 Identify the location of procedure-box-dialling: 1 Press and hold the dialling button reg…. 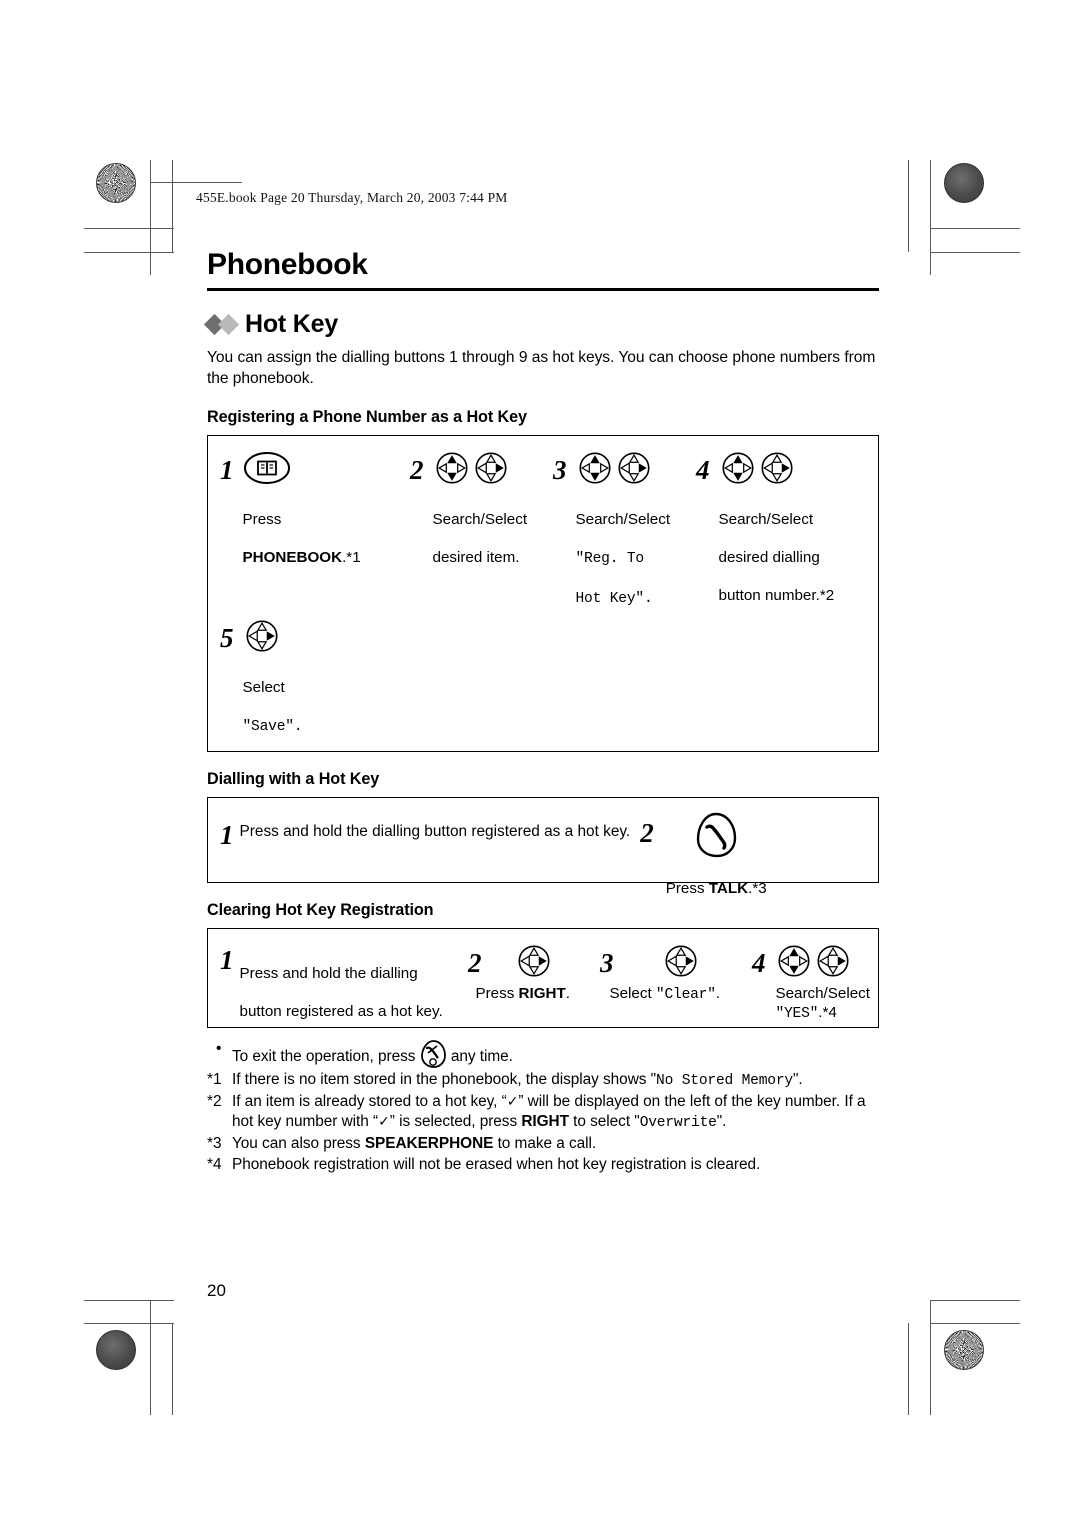
(543, 846).